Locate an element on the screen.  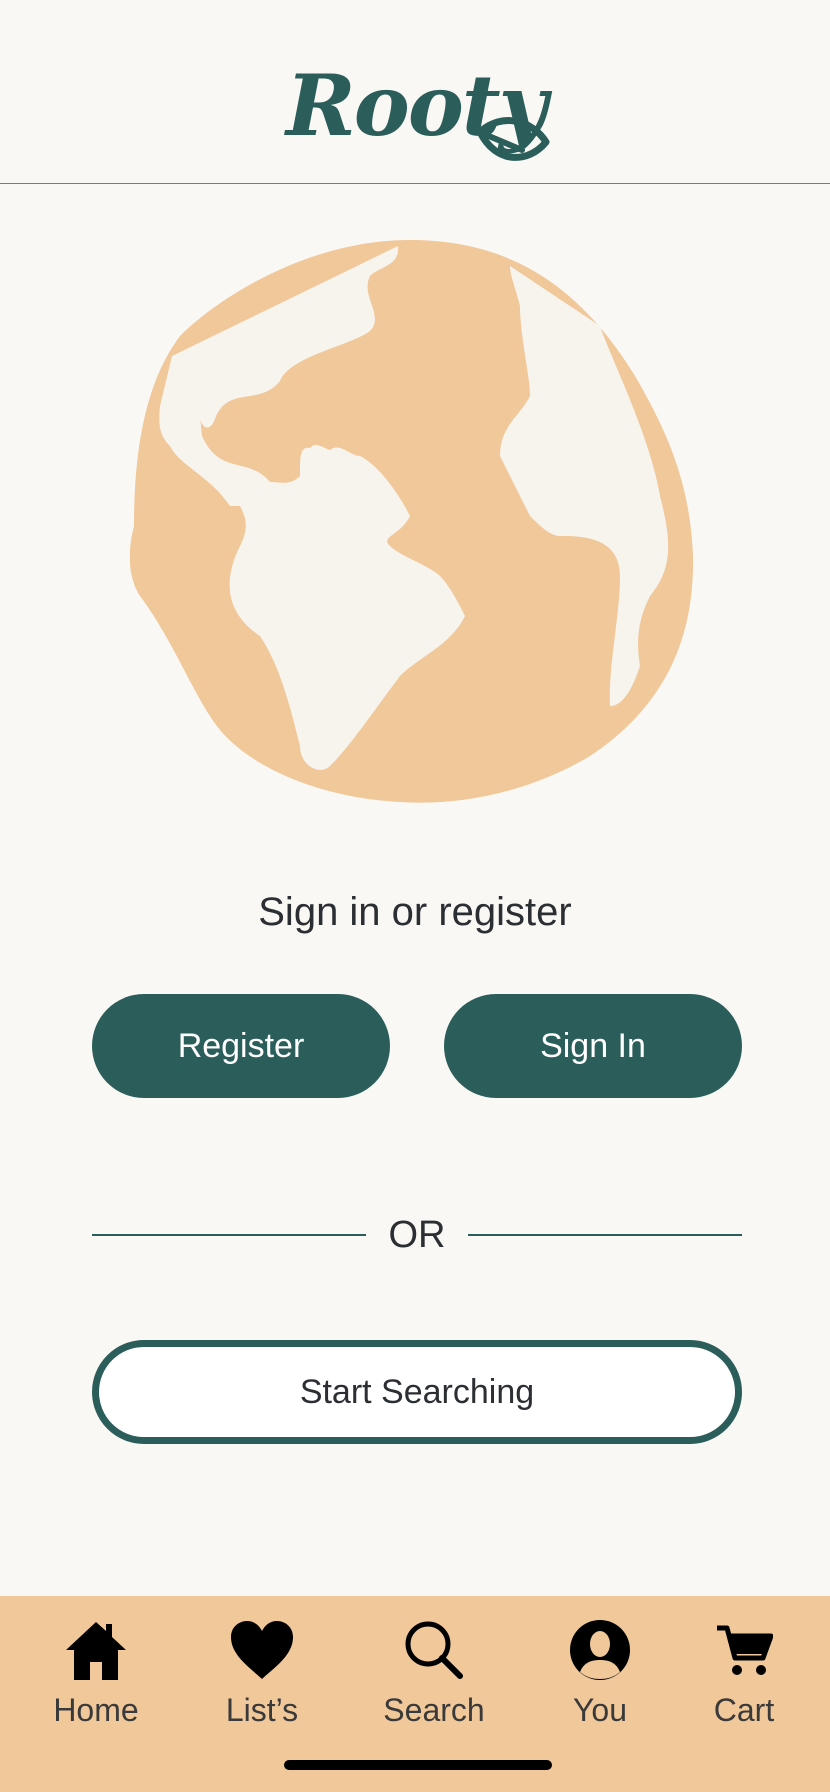
app-header: Rooty is located at coordinates (415, 92).